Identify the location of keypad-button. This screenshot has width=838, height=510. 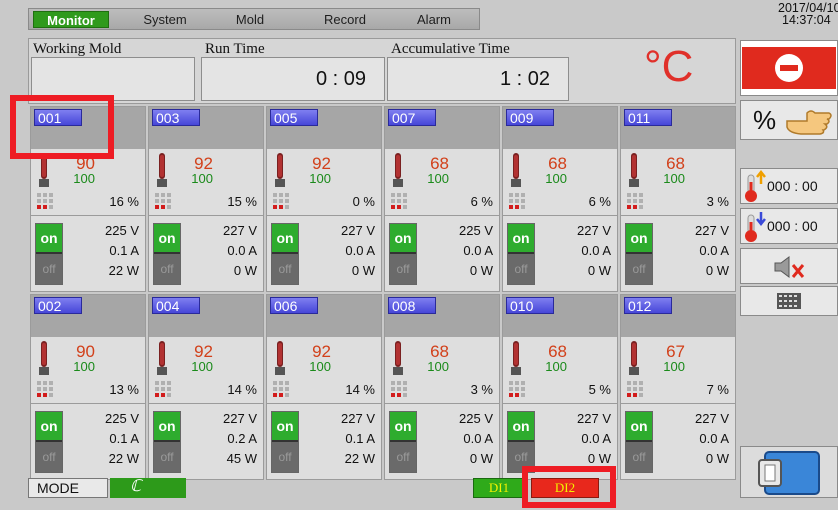
(789, 301).